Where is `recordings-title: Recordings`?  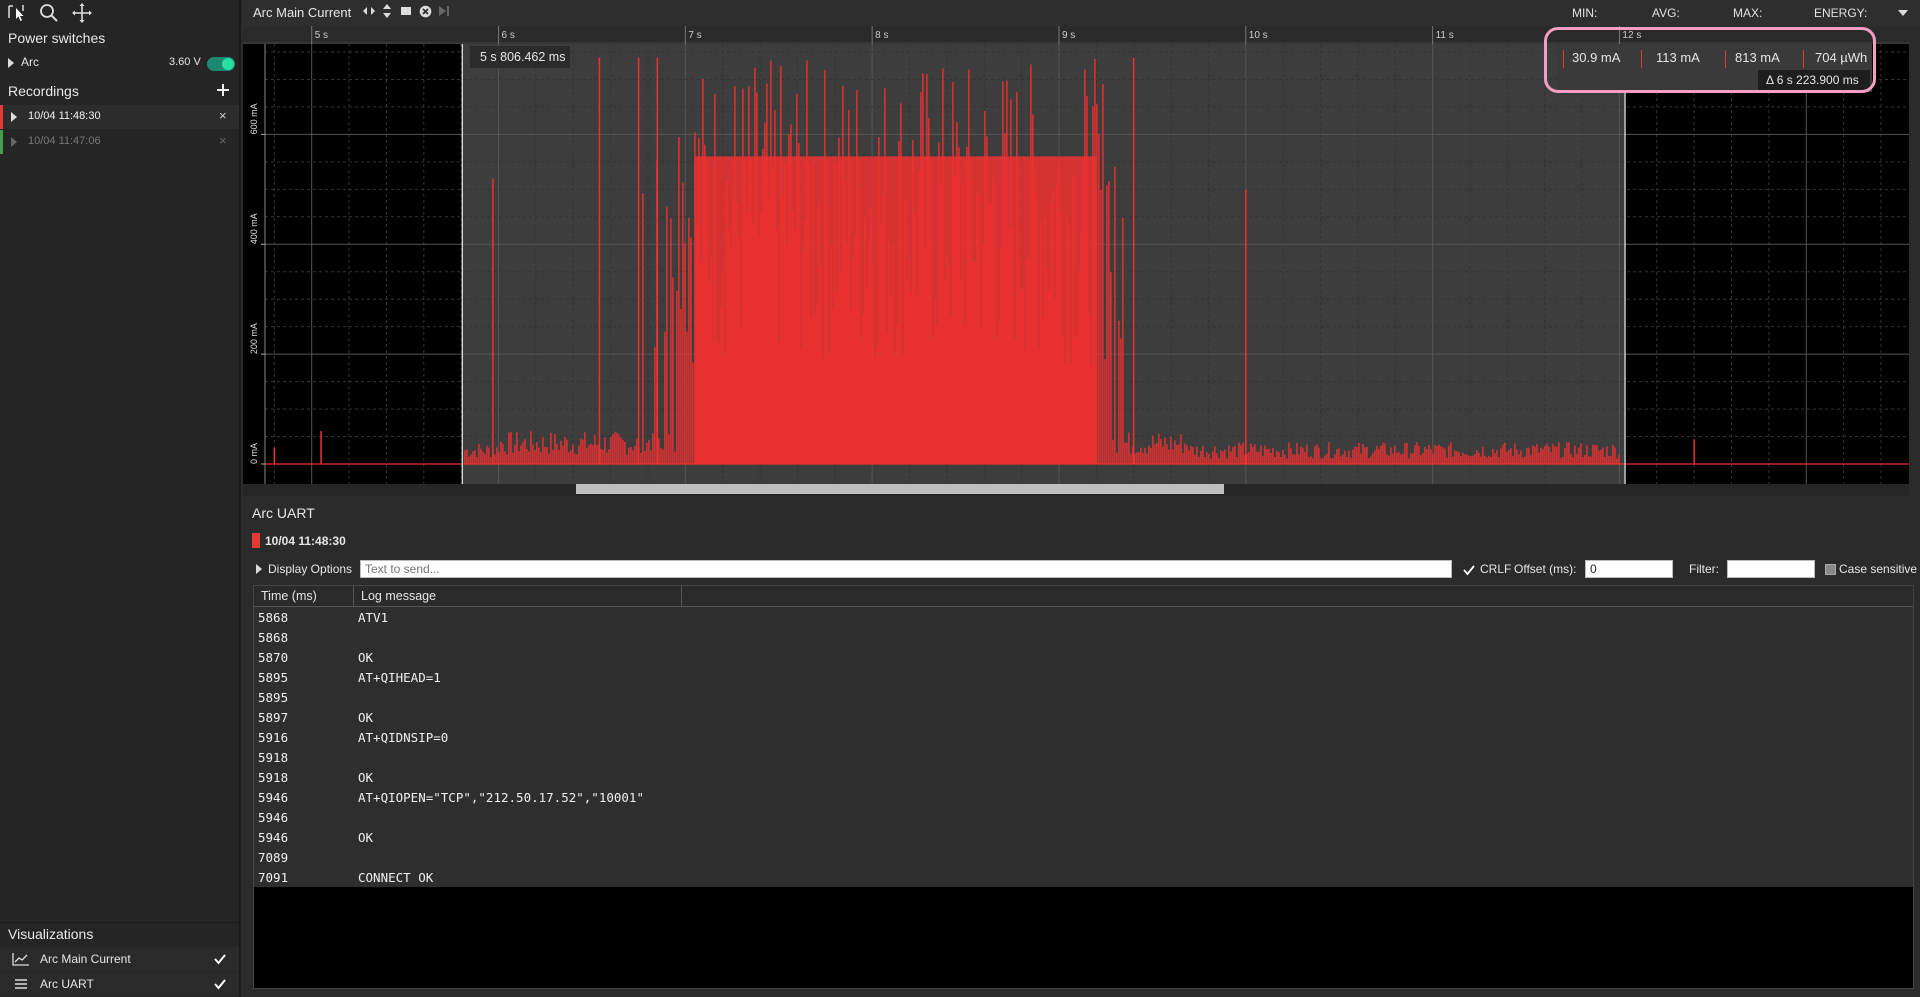 recordings-title: Recordings is located at coordinates (43, 91).